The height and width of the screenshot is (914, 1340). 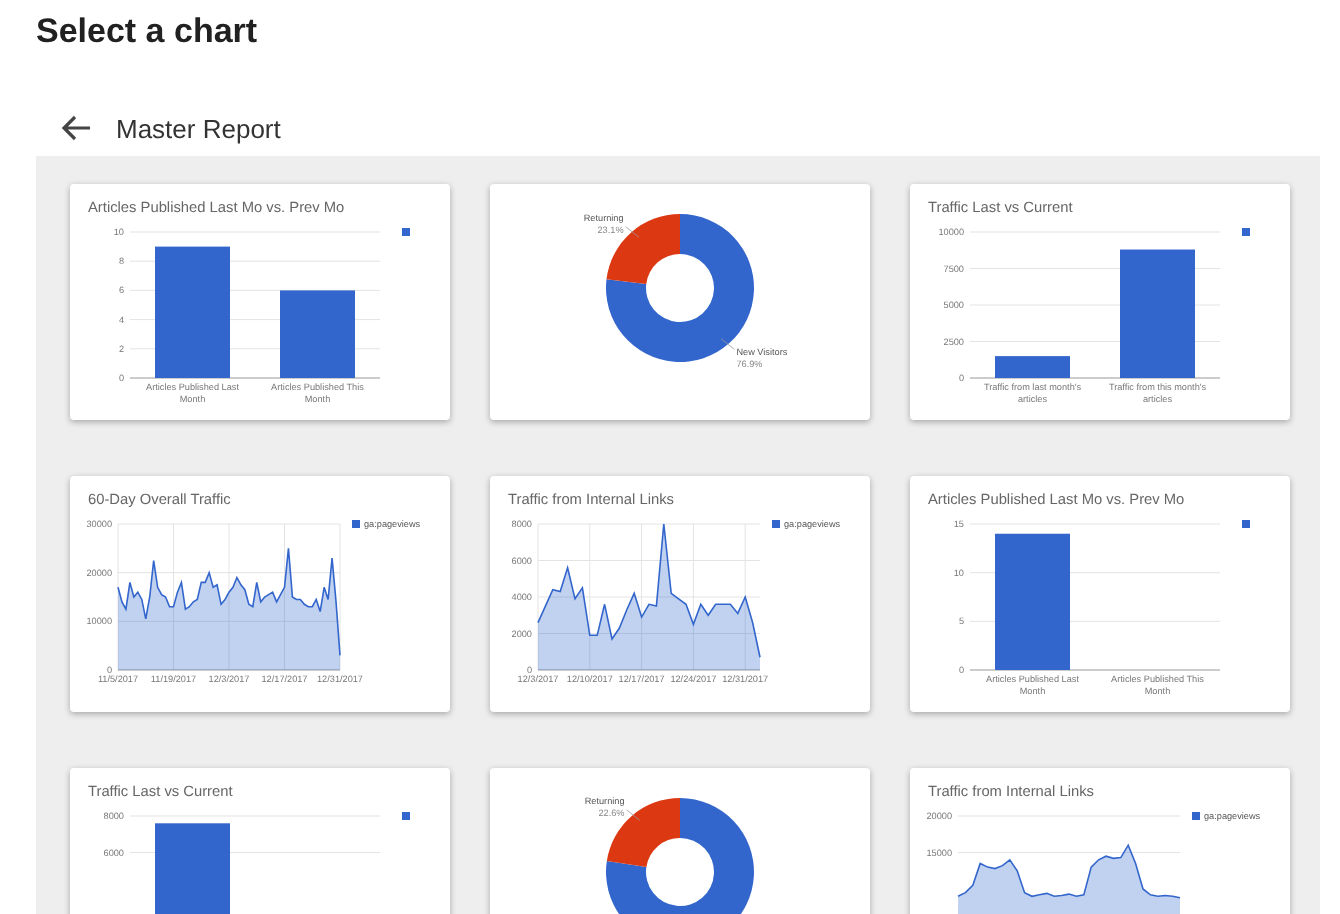 What do you see at coordinates (147, 32) in the screenshot?
I see `page-title: Select a chart` at bounding box center [147, 32].